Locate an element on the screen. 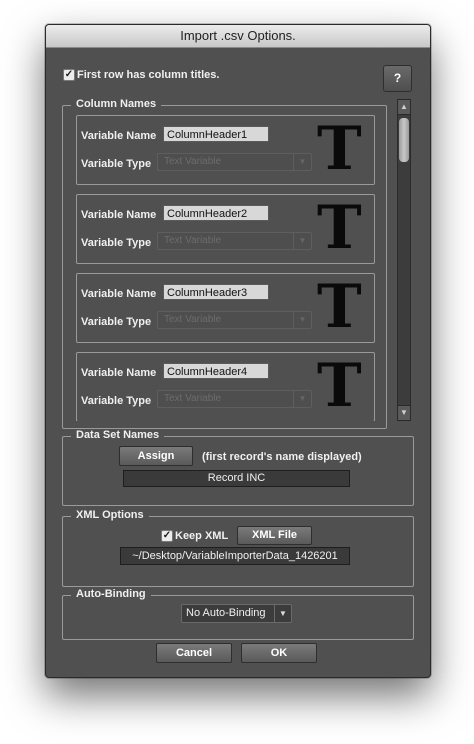 This screenshot has height=744, width=474. window-title: Import .csv Options. is located at coordinates (238, 36).